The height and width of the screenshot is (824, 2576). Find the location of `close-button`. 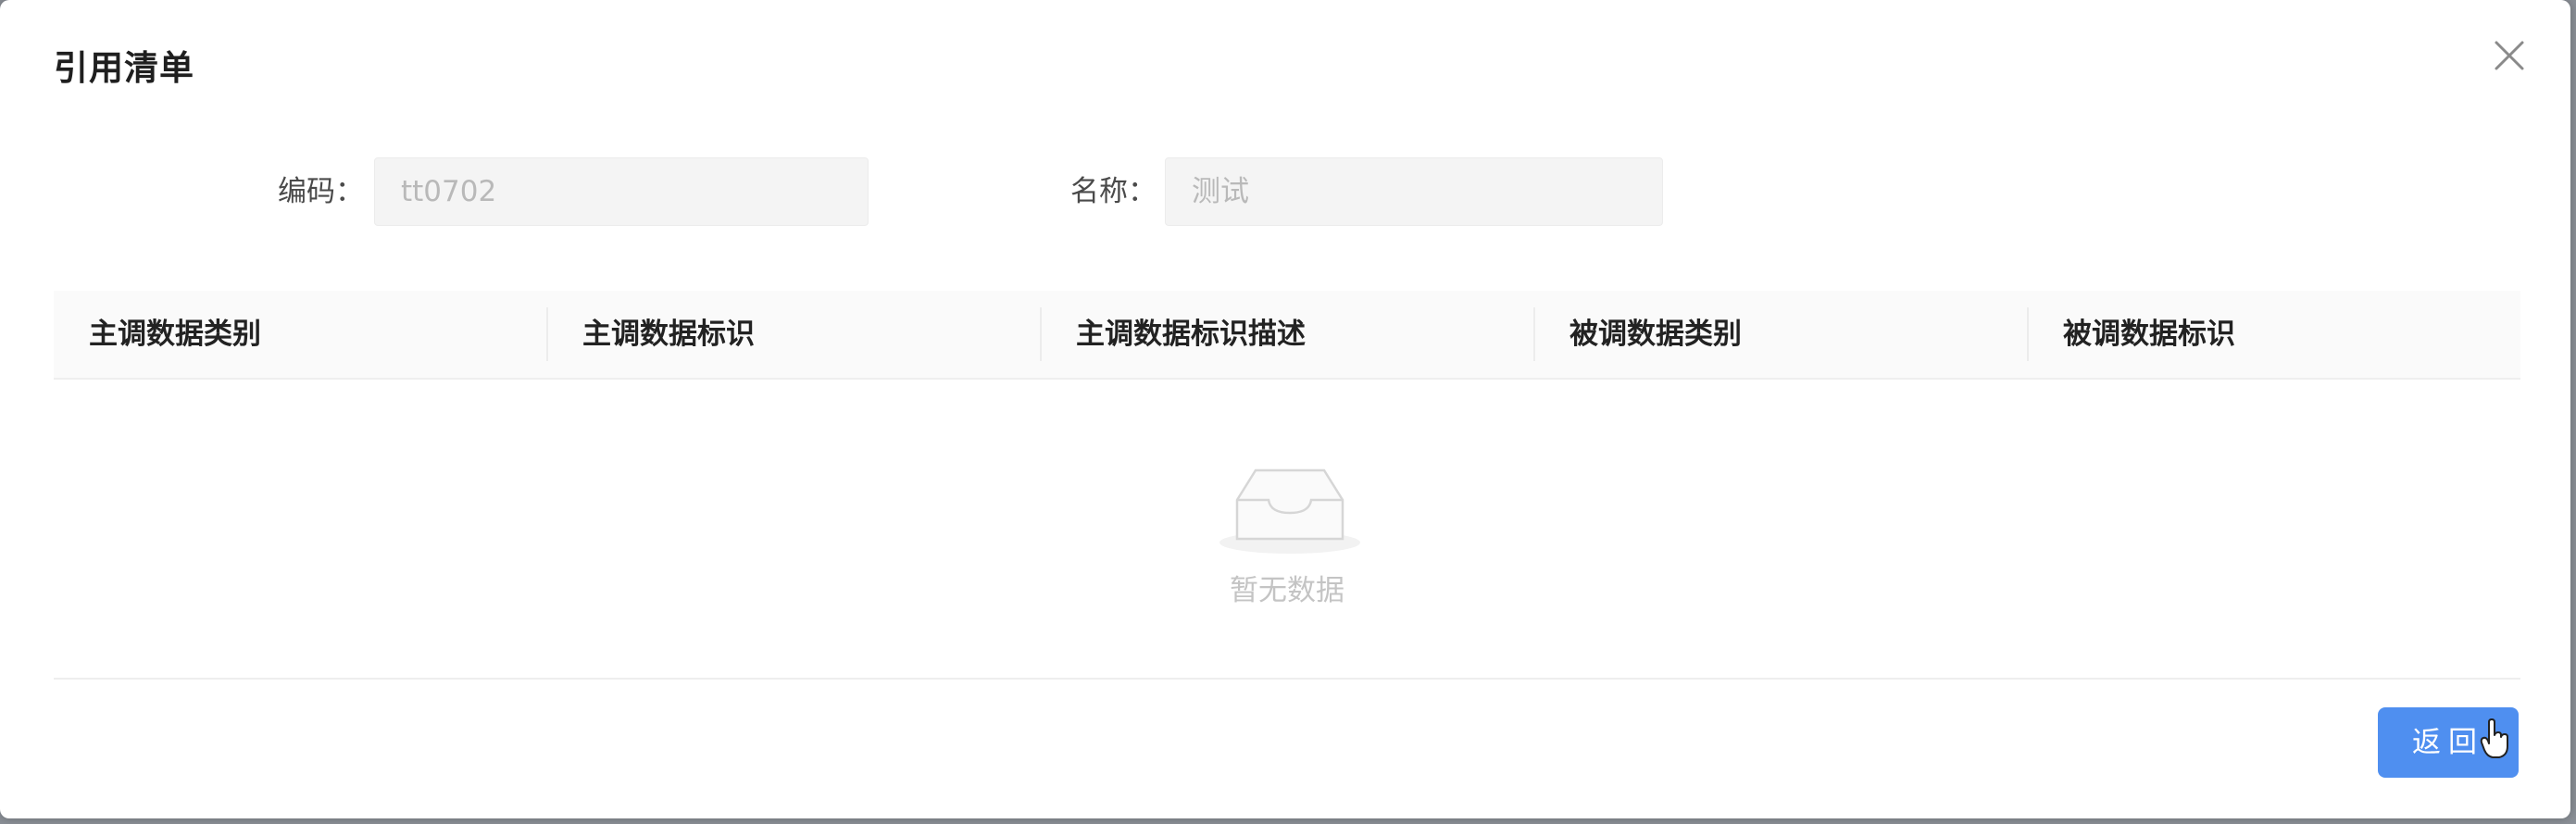

close-button is located at coordinates (2509, 55).